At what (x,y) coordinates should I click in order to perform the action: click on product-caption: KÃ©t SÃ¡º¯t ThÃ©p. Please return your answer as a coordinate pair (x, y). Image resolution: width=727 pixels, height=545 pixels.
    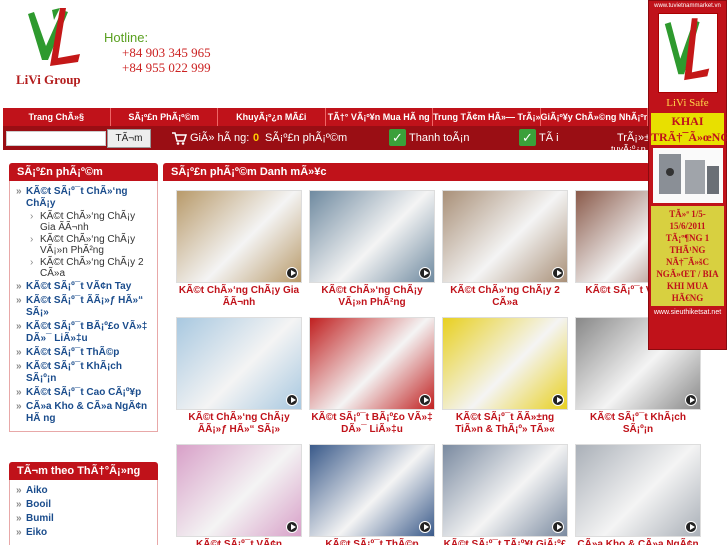
    Looking at the image, I should click on (372, 542).